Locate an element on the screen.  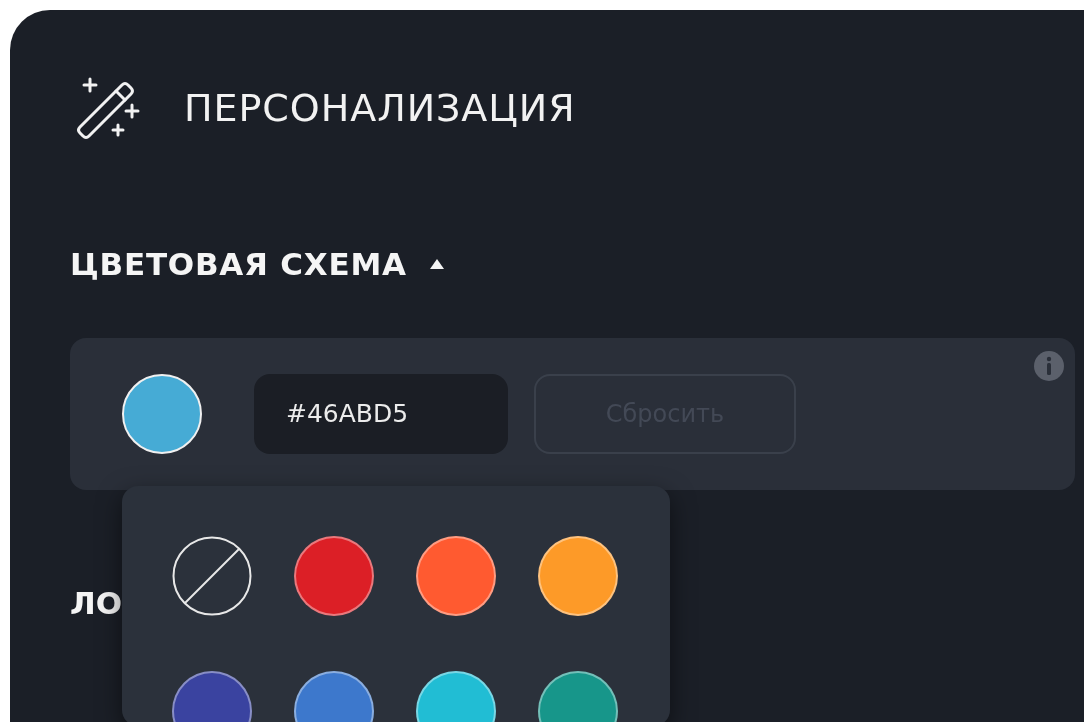
section-heading: ЛО is located at coordinates (96, 603).